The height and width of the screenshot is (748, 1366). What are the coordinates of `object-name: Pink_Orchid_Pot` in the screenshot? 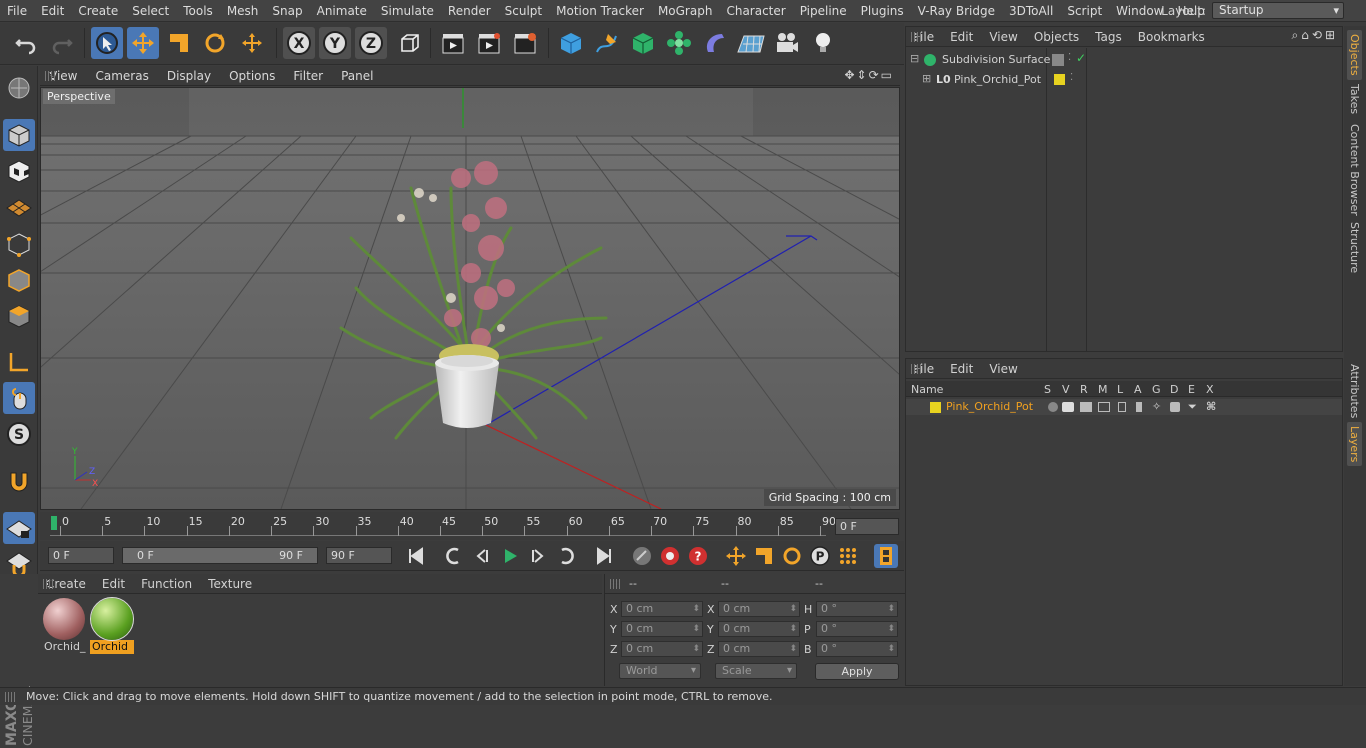 It's located at (997, 79).